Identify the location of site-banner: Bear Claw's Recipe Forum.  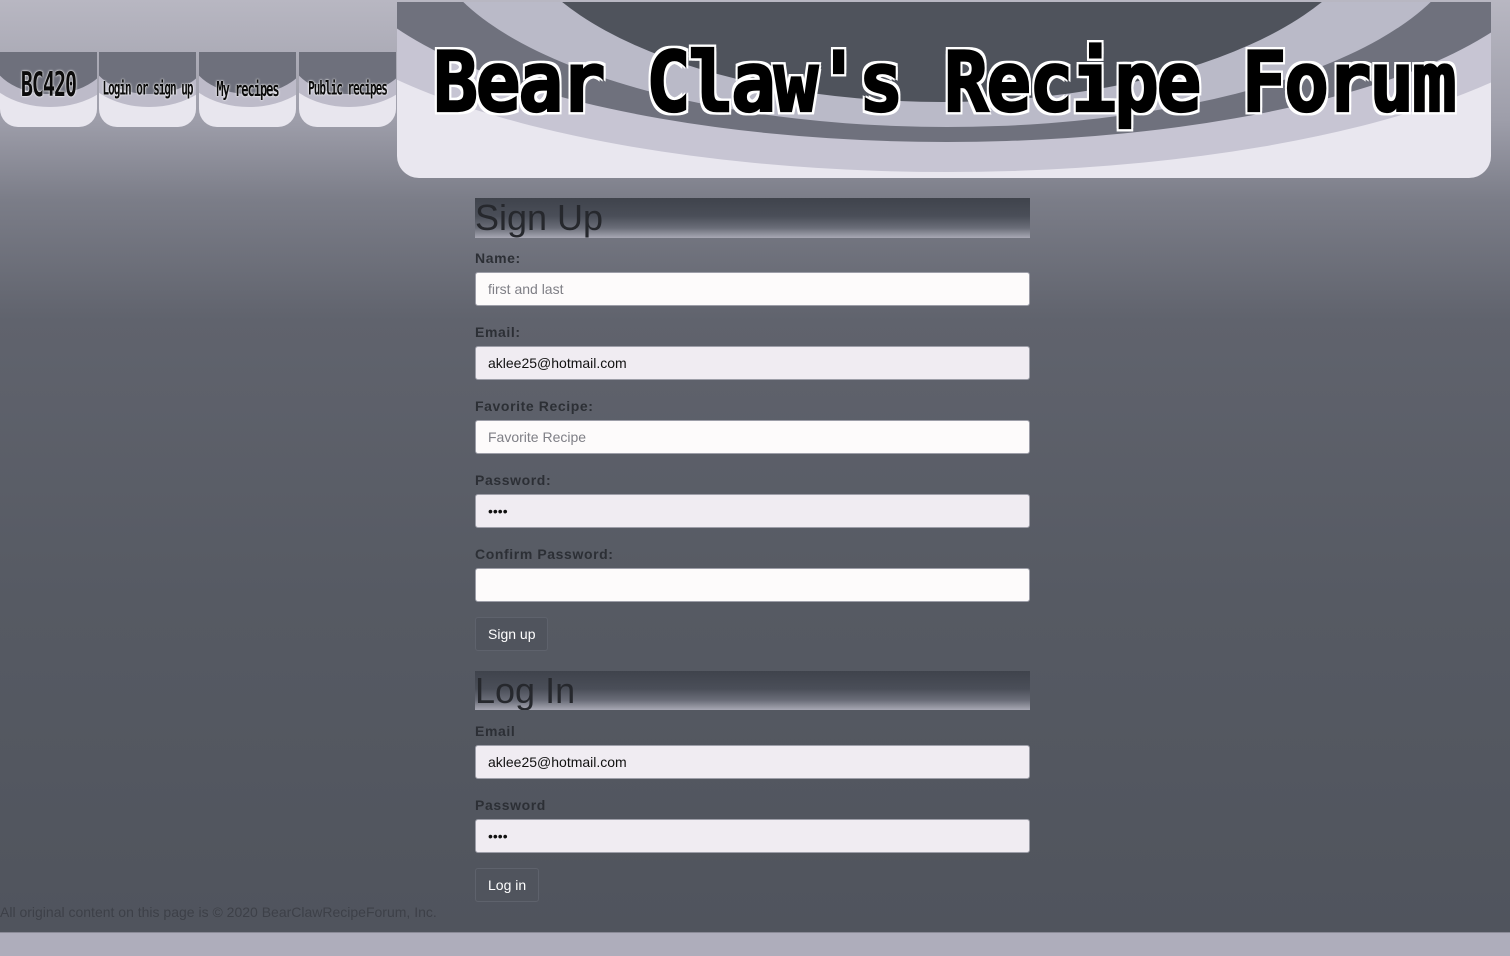
(944, 90).